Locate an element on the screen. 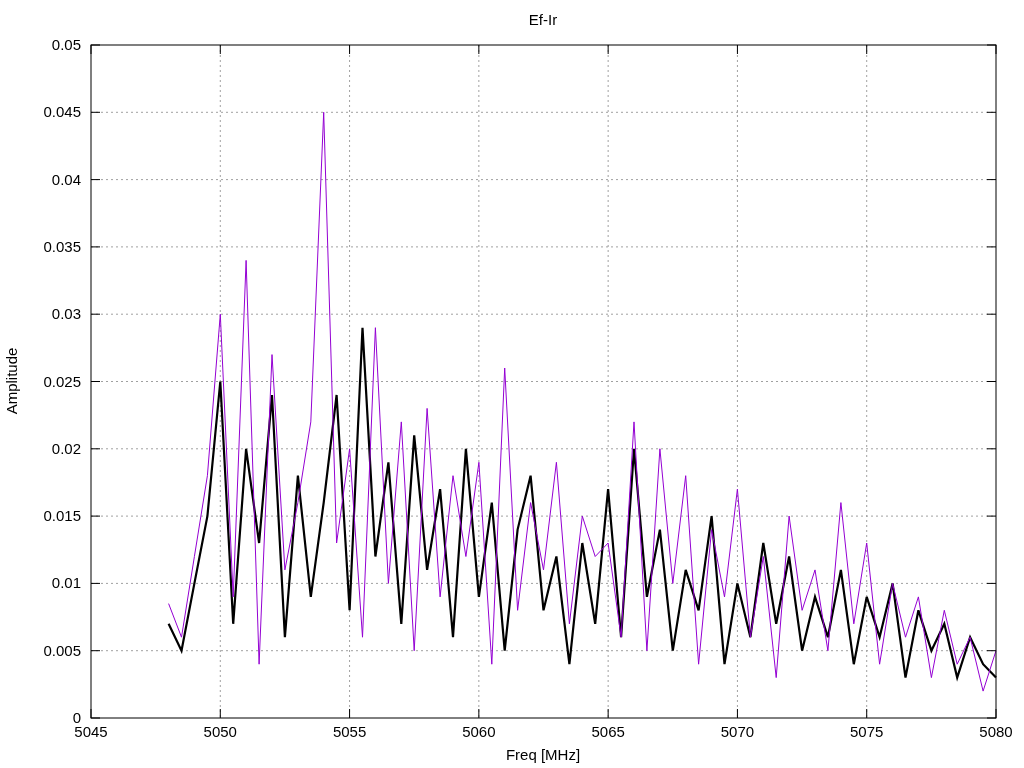  x-axis-label: Freq [MHz] is located at coordinates (543, 754).